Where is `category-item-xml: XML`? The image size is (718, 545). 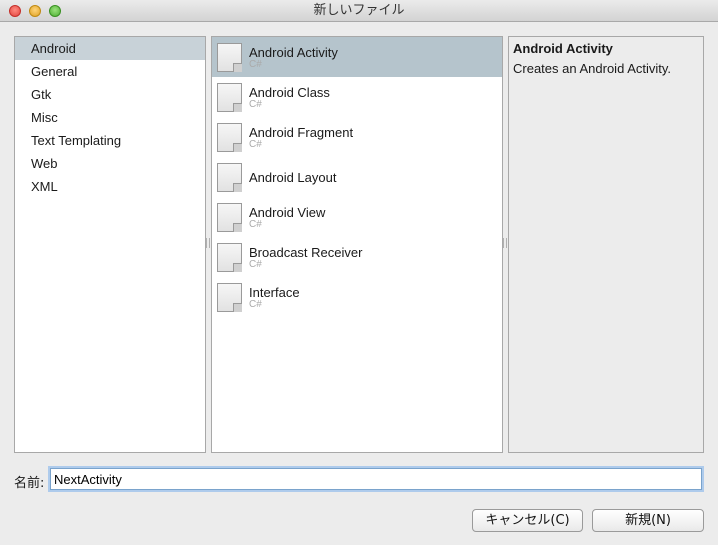
category-item-xml: XML is located at coordinates (110, 186).